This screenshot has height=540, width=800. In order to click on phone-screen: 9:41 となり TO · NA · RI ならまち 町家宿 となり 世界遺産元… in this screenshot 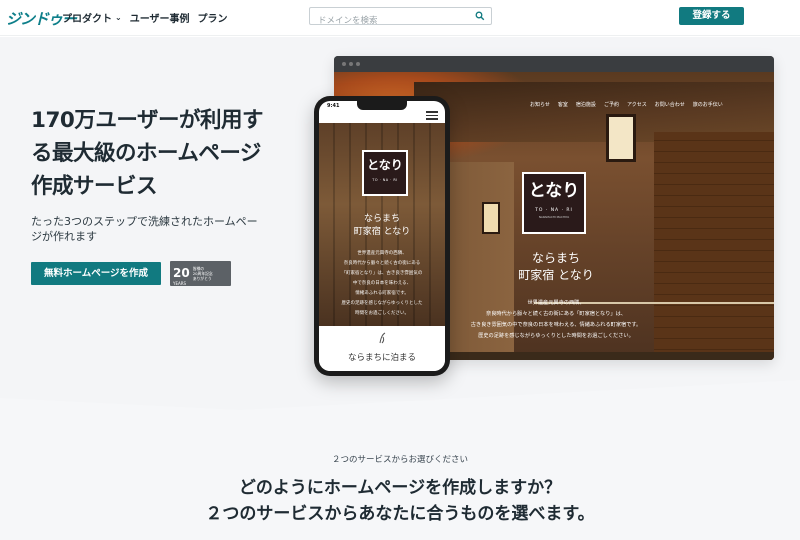, I will do `click(382, 236)`.